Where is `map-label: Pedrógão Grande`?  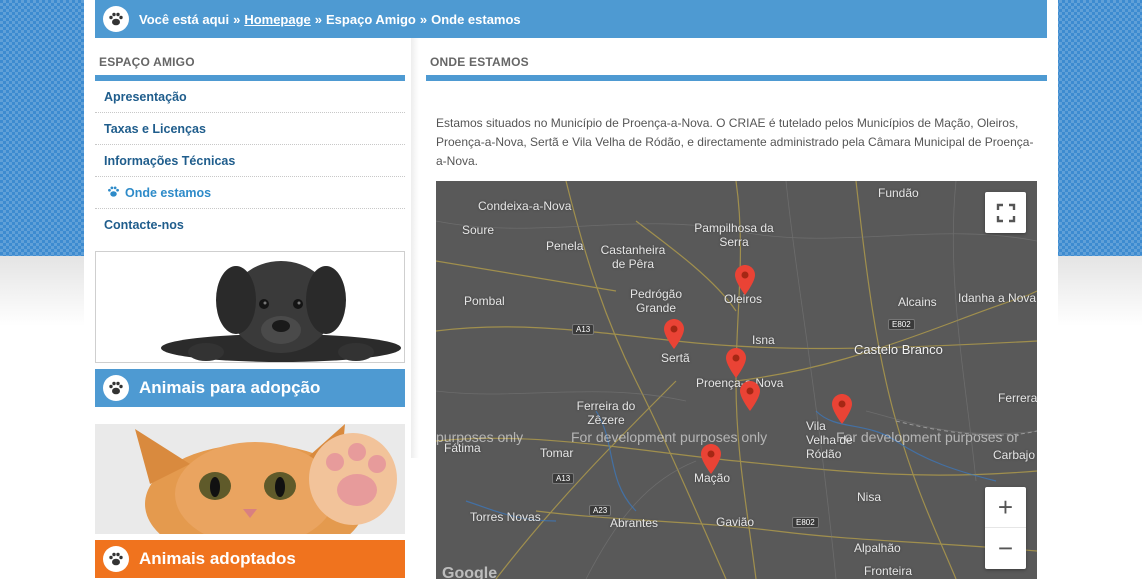 map-label: Pedrógão Grande is located at coordinates (656, 301).